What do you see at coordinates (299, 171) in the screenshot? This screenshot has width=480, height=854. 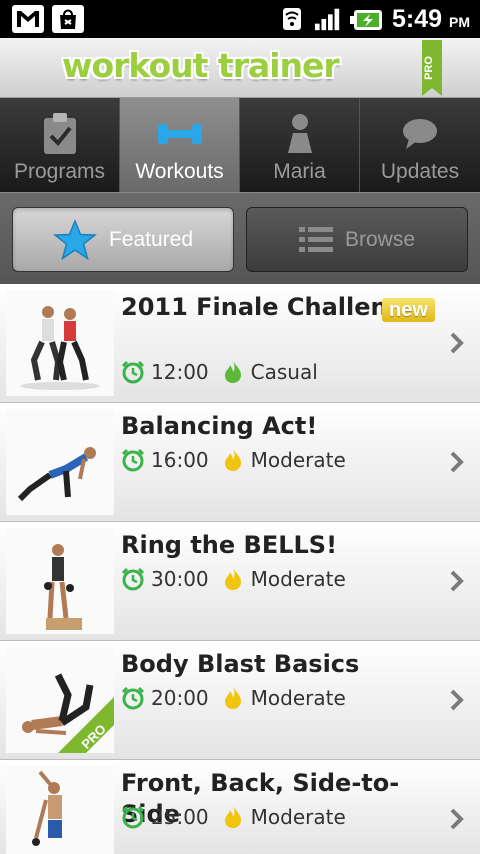 I see `tab-label: Maria` at bounding box center [299, 171].